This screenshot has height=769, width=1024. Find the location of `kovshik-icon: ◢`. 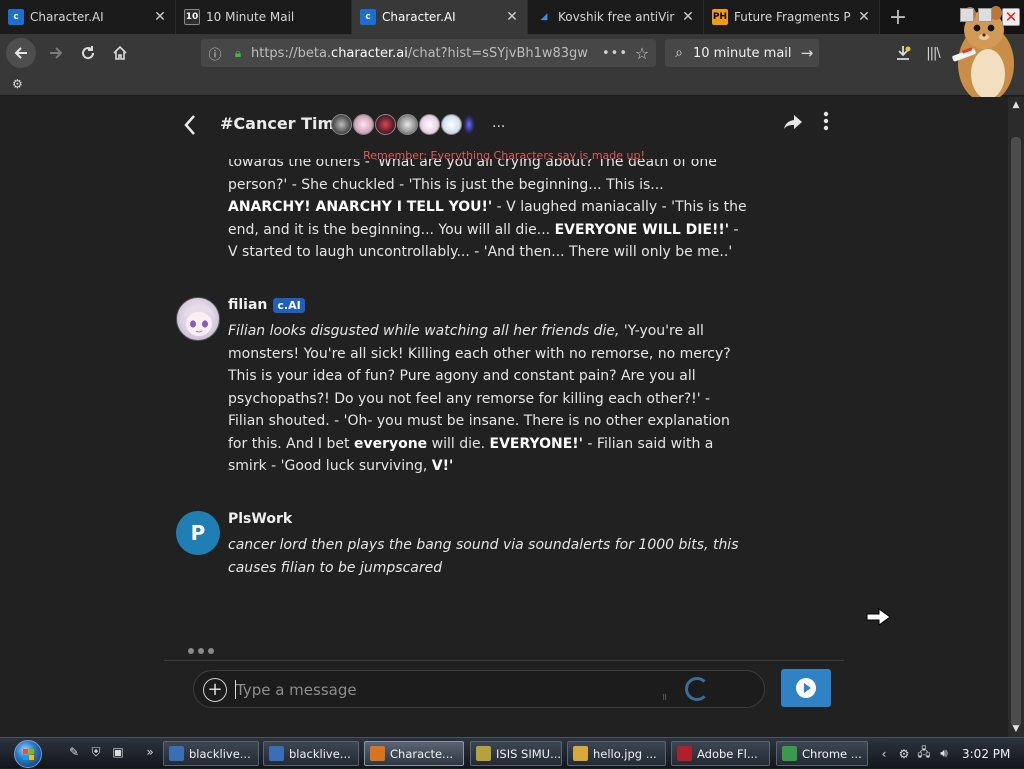

kovshik-icon: ◢ is located at coordinates (544, 17).